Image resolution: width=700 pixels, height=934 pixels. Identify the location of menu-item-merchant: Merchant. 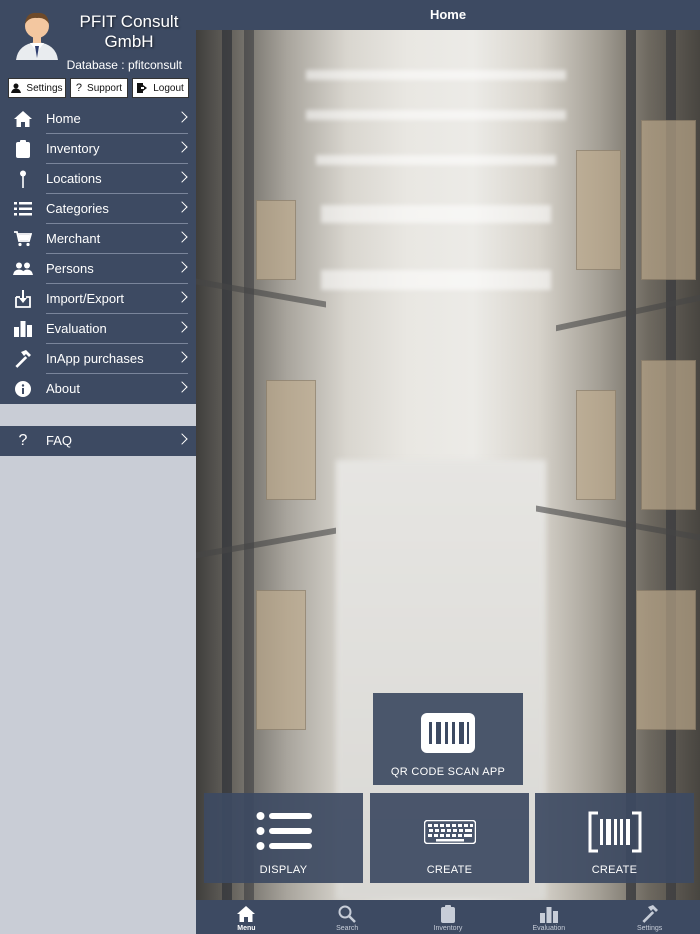
(98, 239).